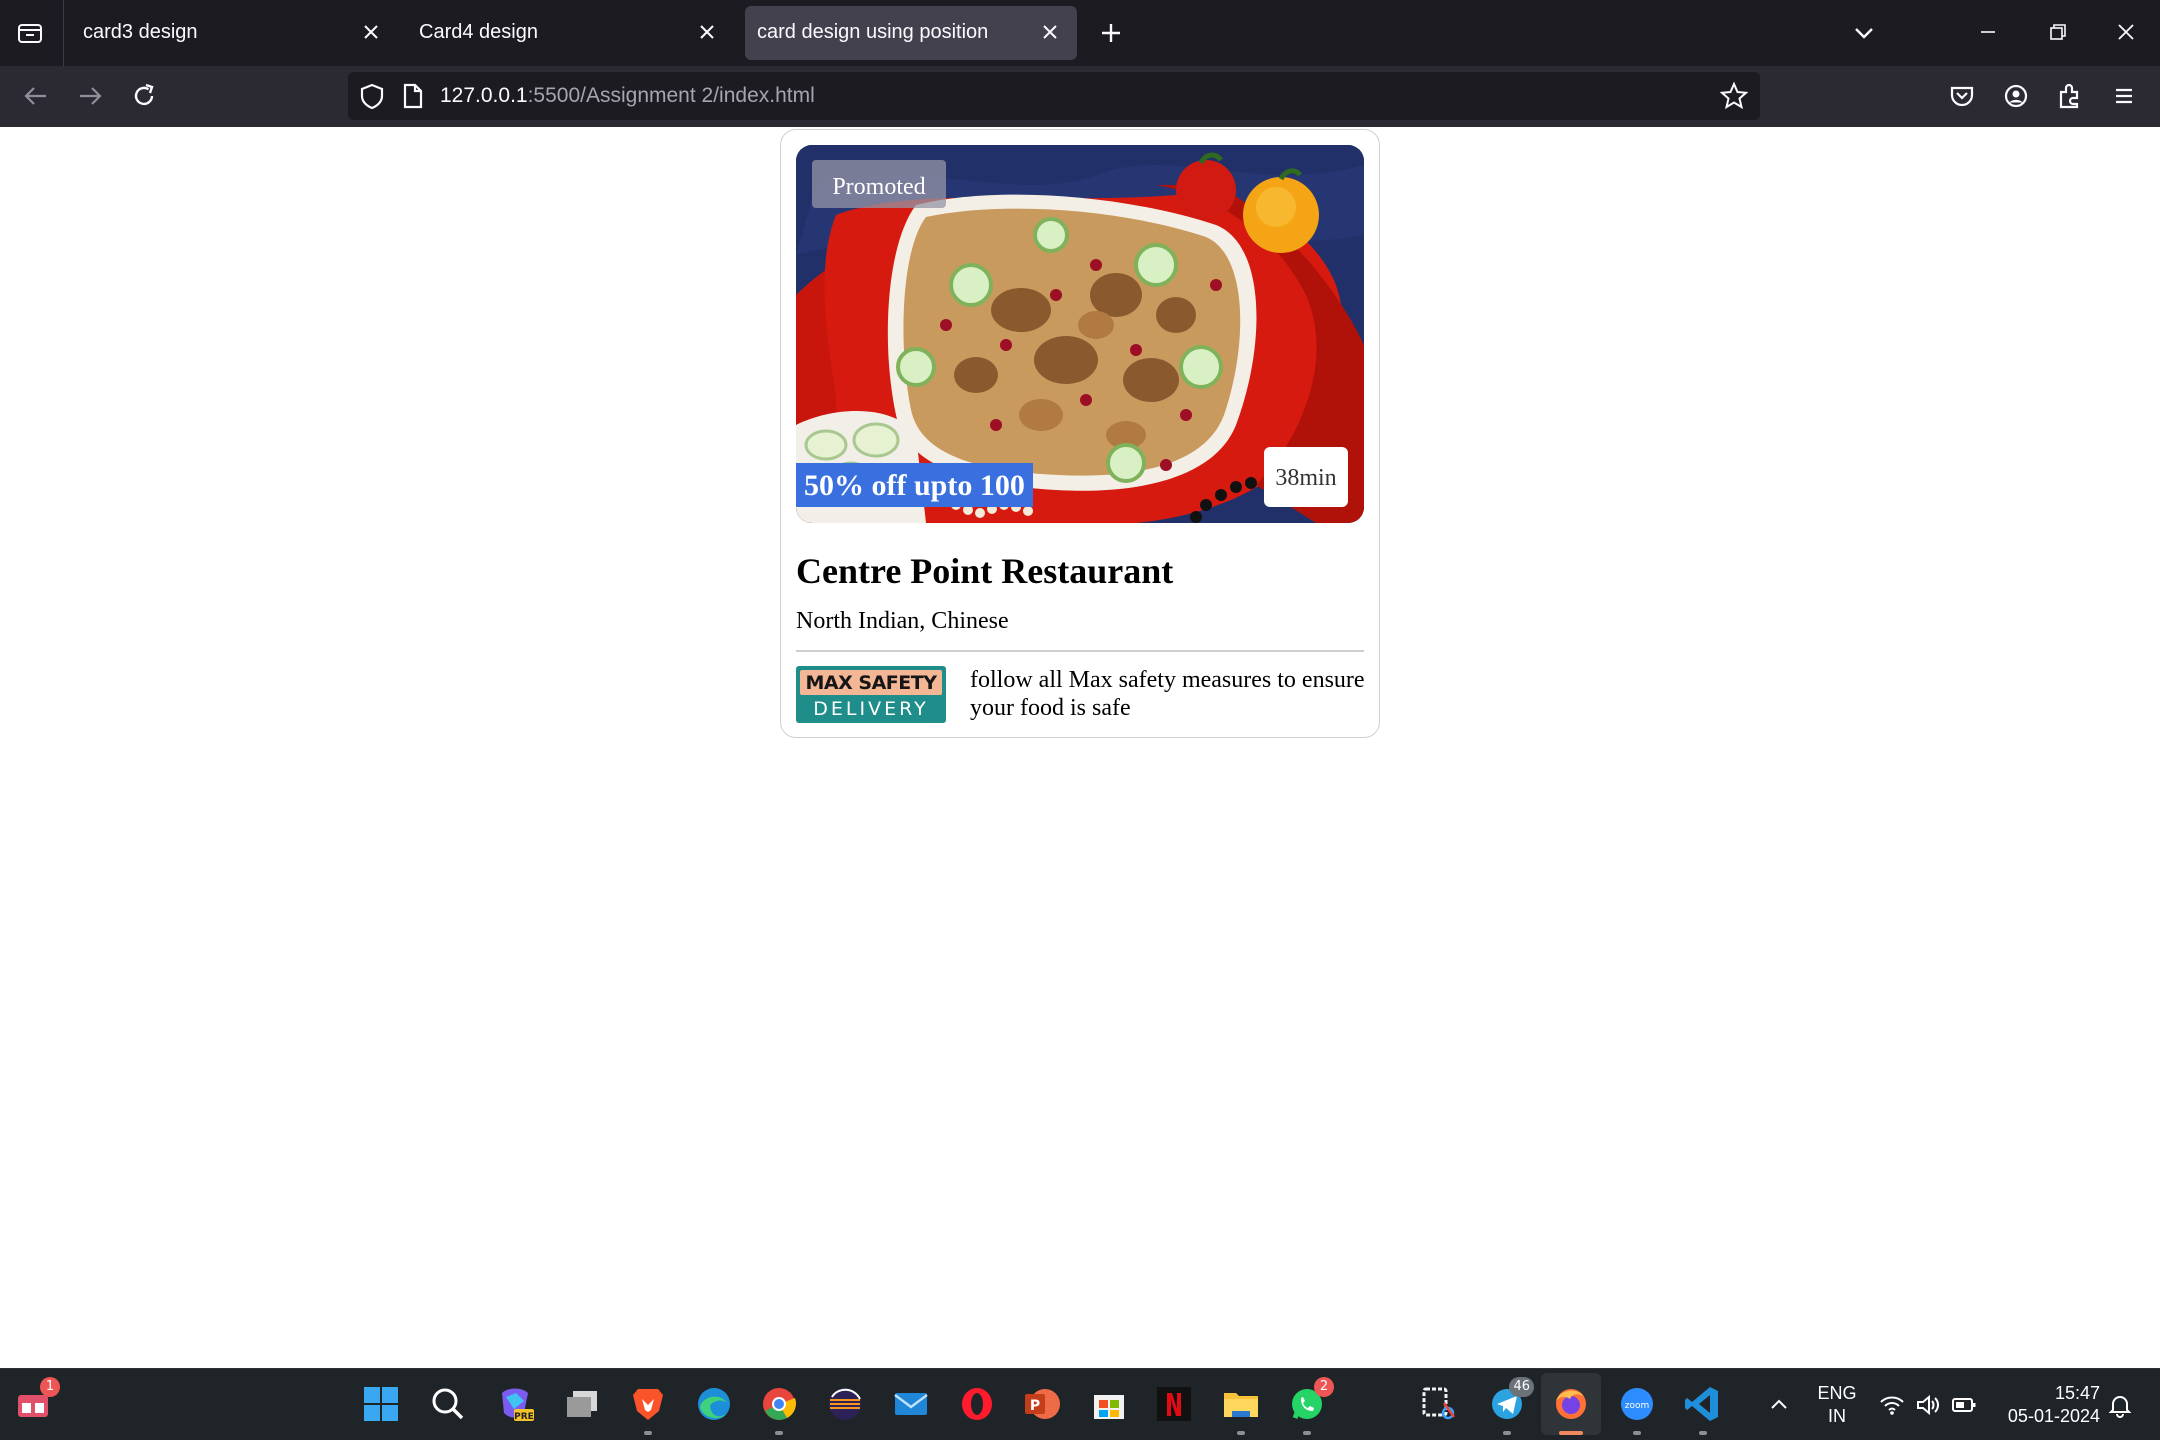 The image size is (2160, 1440). What do you see at coordinates (1054, 96) in the screenshot?
I see `address-bar: 127.0.0.1:5500/Assignment 2/index.html` at bounding box center [1054, 96].